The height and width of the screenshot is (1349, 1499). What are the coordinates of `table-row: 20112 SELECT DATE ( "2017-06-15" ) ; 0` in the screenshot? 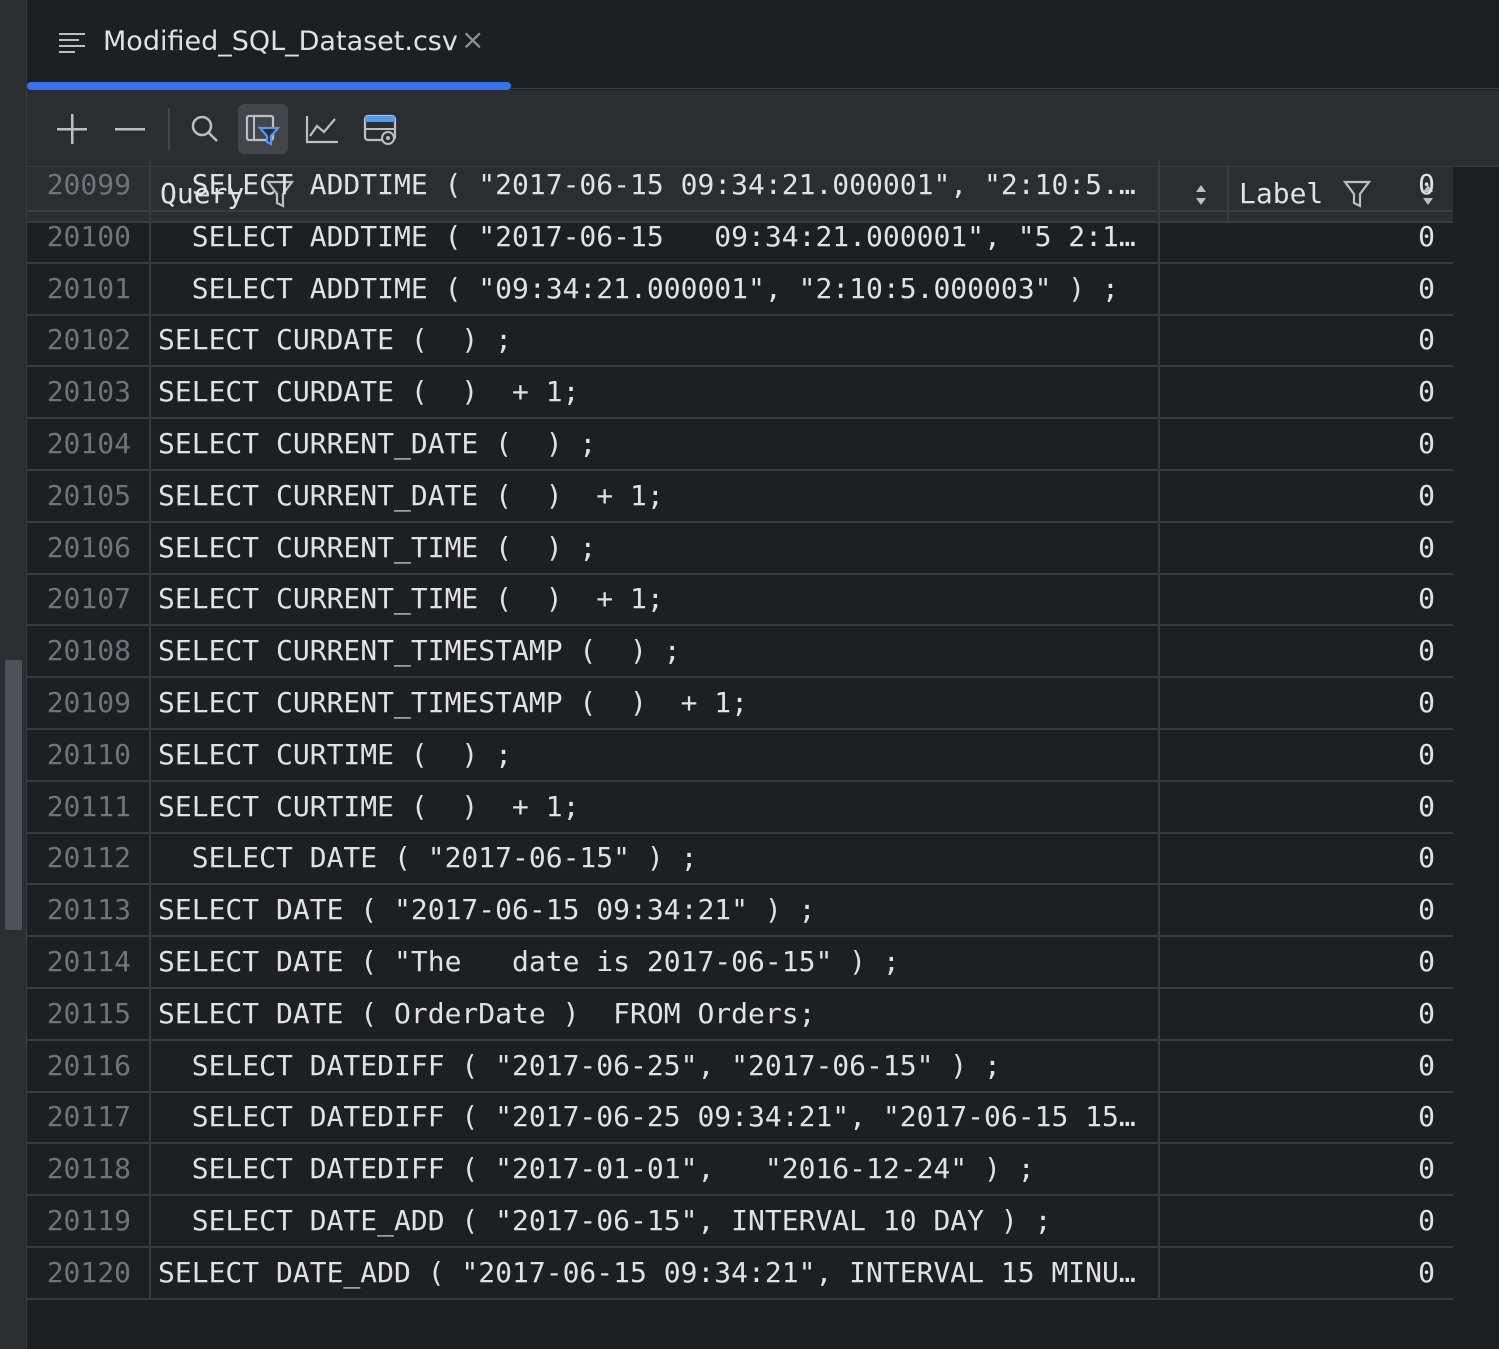 It's located at (740, 859).